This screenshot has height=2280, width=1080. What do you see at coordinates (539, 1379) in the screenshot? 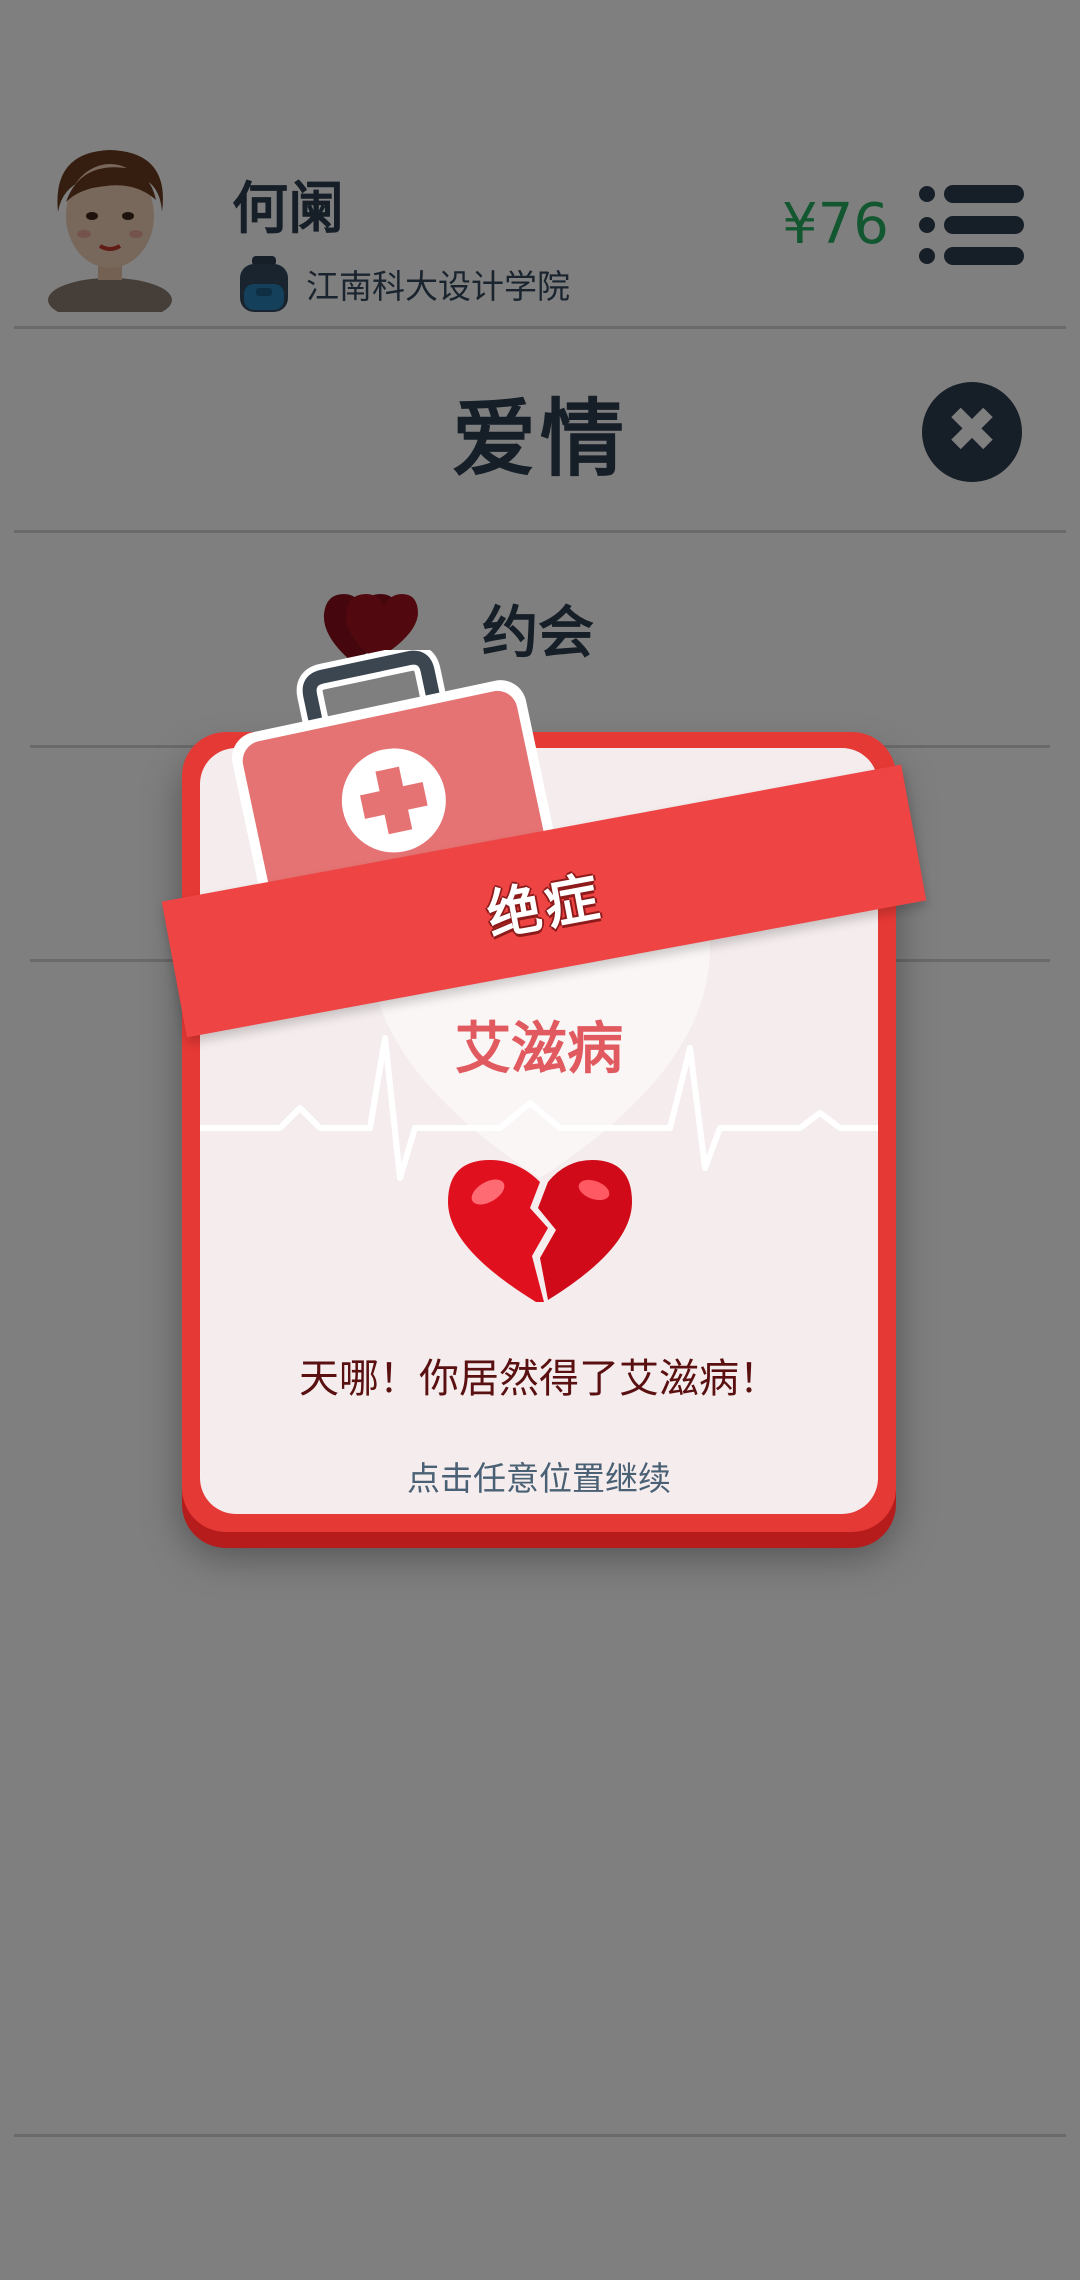
I see `event-message: 天哪！你居然得了艾滋病！` at bounding box center [539, 1379].